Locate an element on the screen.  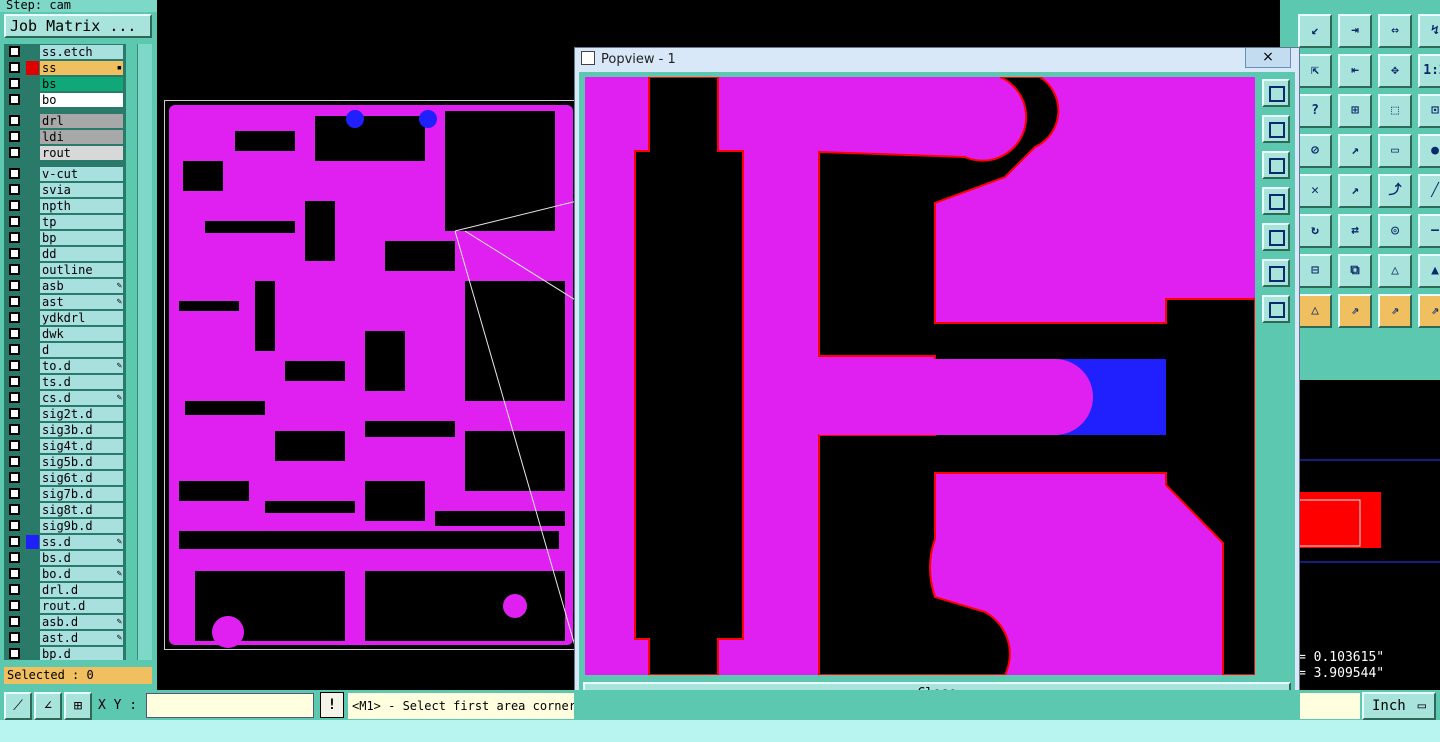
tool-button: ╱ is located at coordinates (1429, 191).